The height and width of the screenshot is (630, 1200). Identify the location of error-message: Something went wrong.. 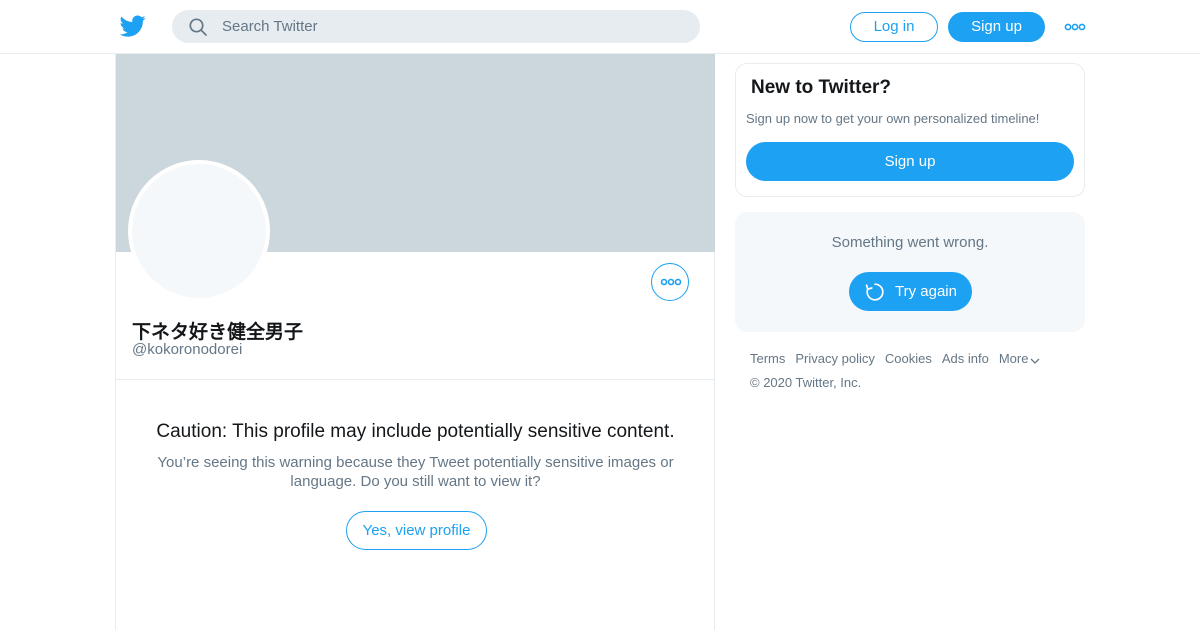
(910, 242).